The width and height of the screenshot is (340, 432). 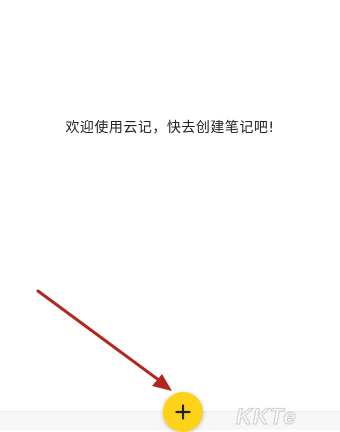 I want to click on add-note-button, so click(x=183, y=412).